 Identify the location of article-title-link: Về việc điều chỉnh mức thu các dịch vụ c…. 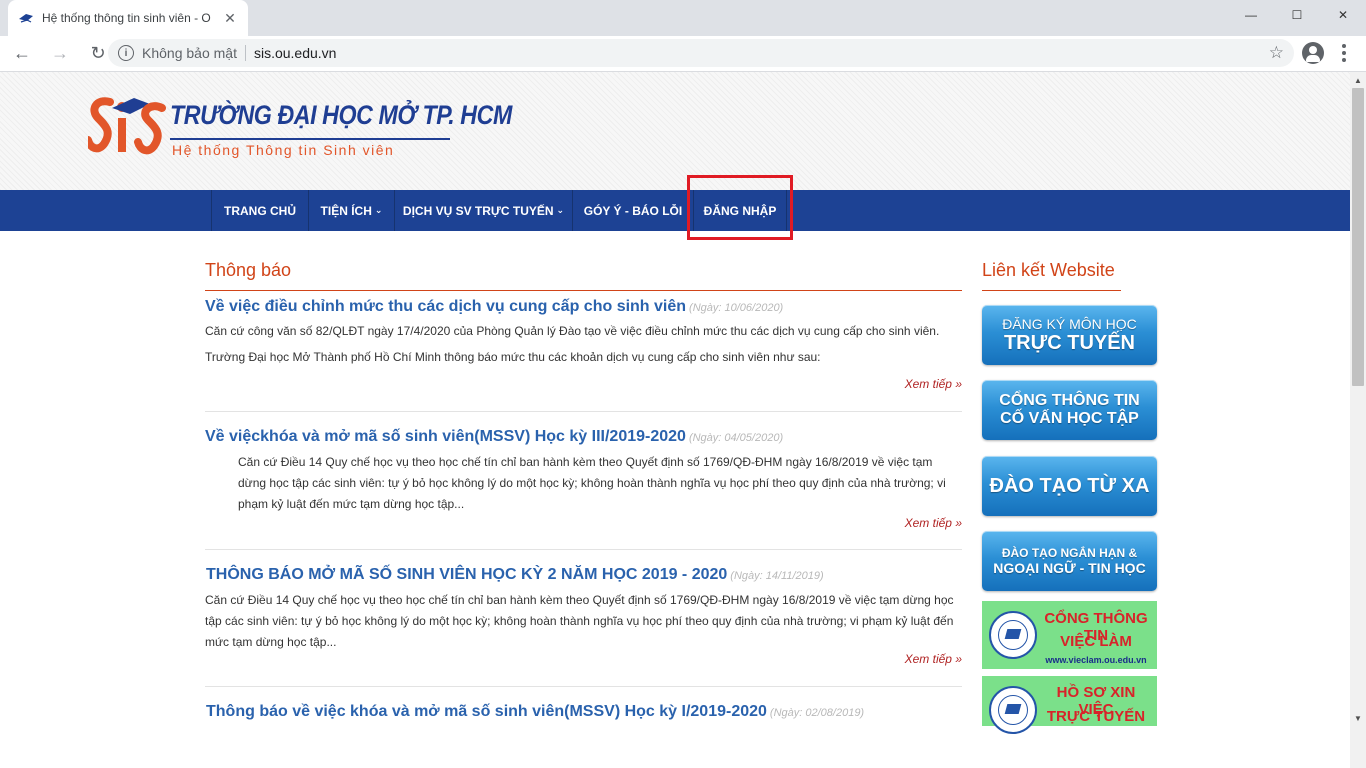
(583, 307).